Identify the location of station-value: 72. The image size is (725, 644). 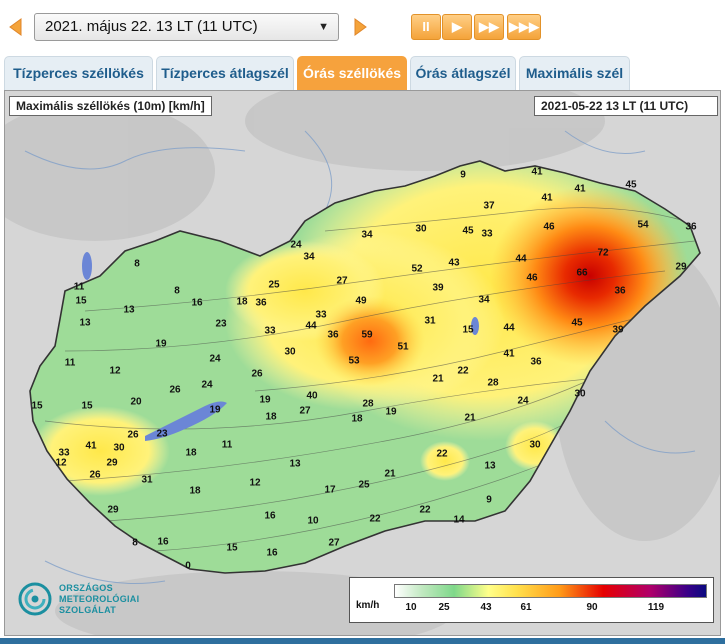
(603, 253).